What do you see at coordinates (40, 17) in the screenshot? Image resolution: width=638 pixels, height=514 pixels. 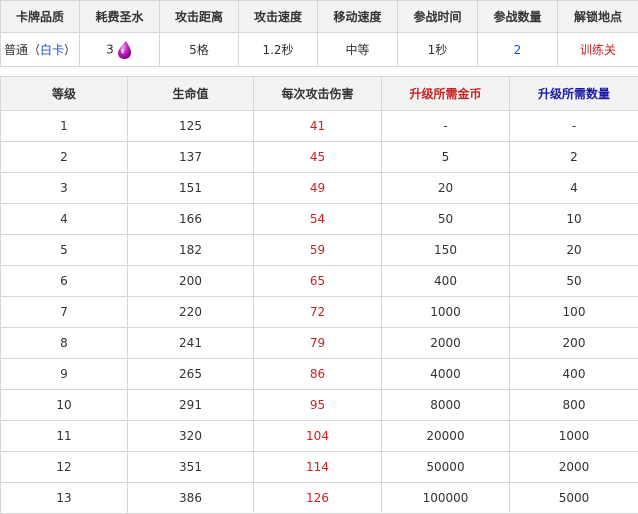 I see `header-quality: 卡牌品质` at bounding box center [40, 17].